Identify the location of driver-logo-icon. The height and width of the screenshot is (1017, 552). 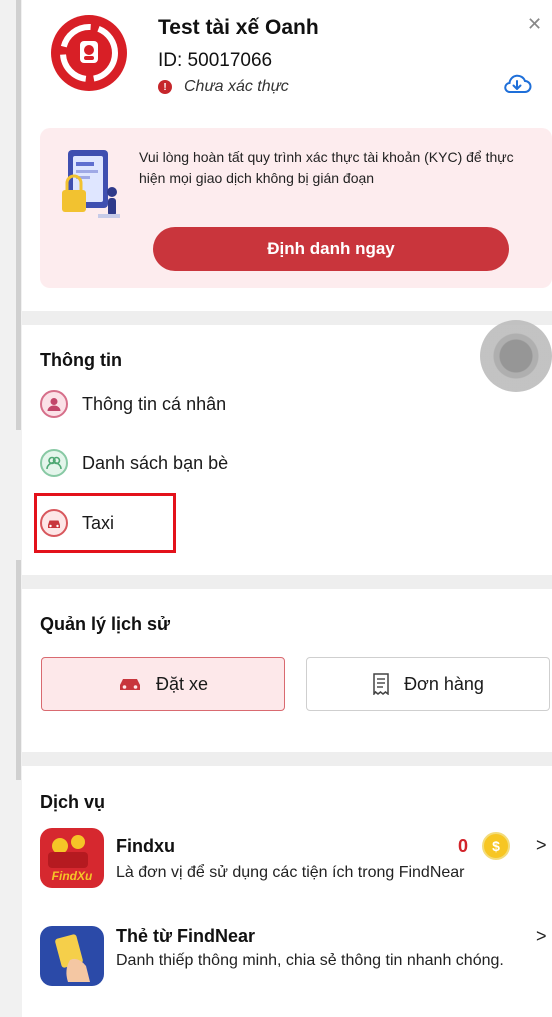
(89, 53).